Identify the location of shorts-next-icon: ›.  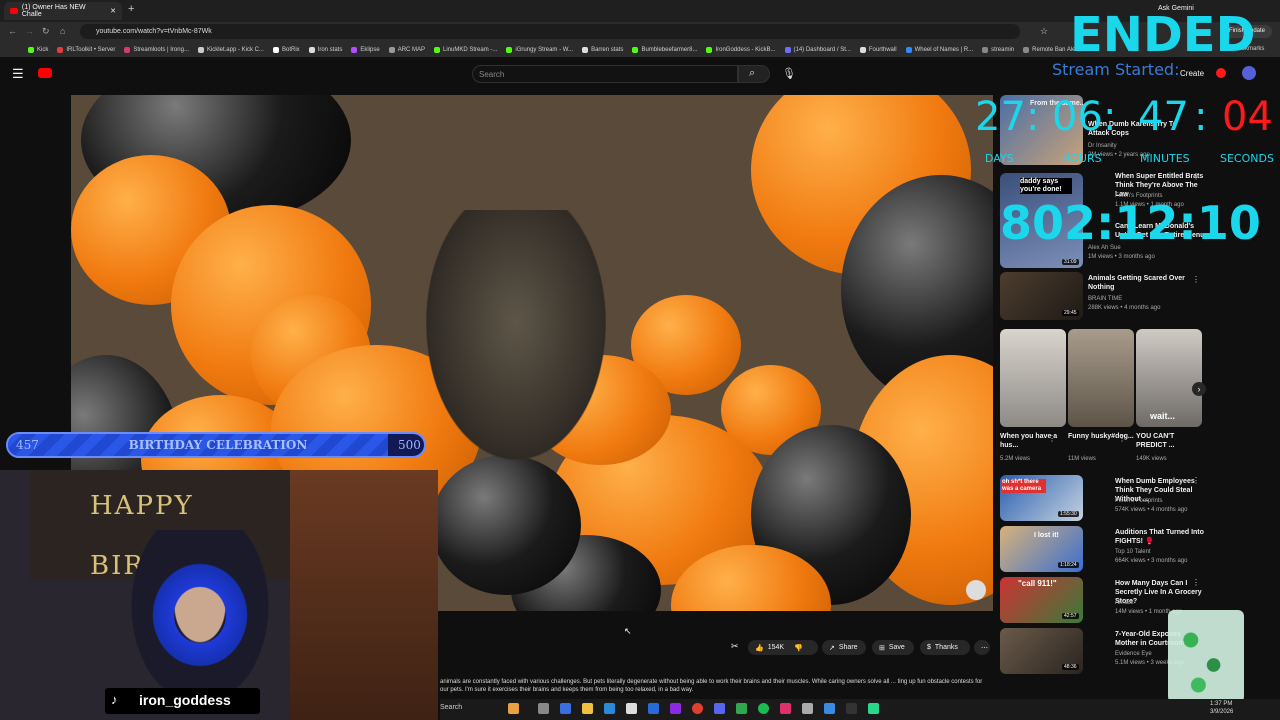
(1199, 389).